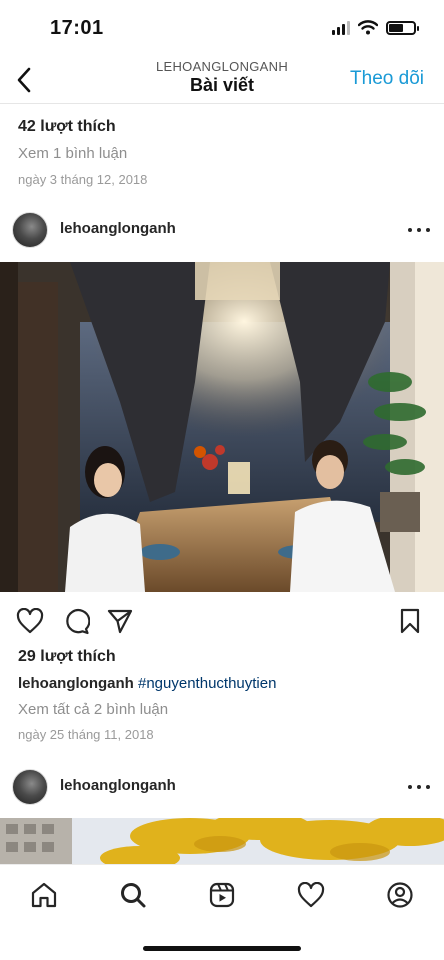  I want to click on status-icons, so click(375, 27).